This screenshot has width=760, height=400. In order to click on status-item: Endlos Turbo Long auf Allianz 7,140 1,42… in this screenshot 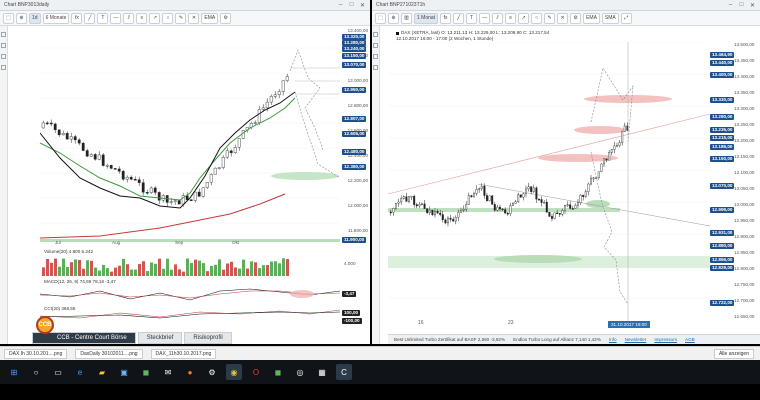, I will do `click(557, 339)`.